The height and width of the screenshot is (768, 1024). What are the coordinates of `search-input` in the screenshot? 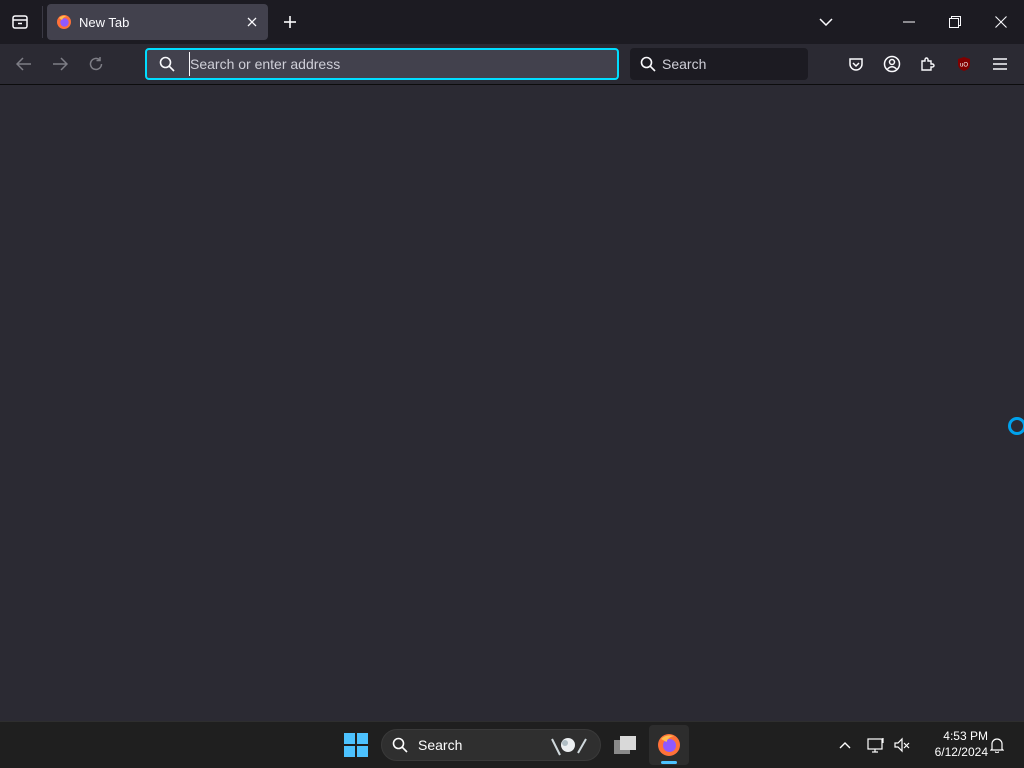 It's located at (752, 64).